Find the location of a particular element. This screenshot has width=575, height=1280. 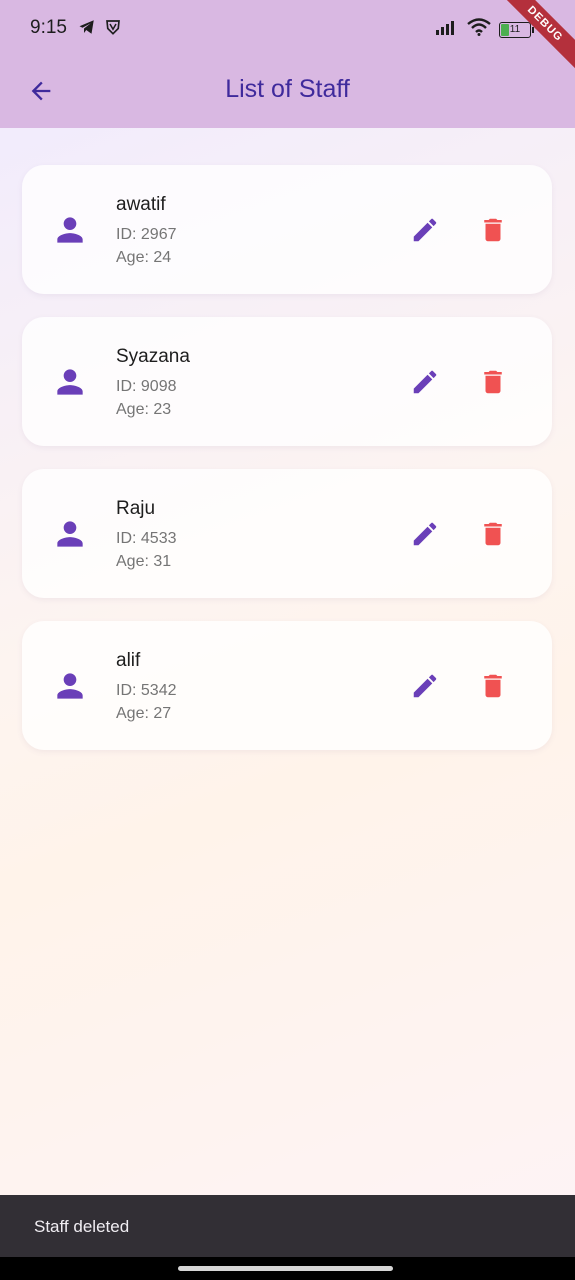

staff-id: ID: 2967 is located at coordinates (146, 234).